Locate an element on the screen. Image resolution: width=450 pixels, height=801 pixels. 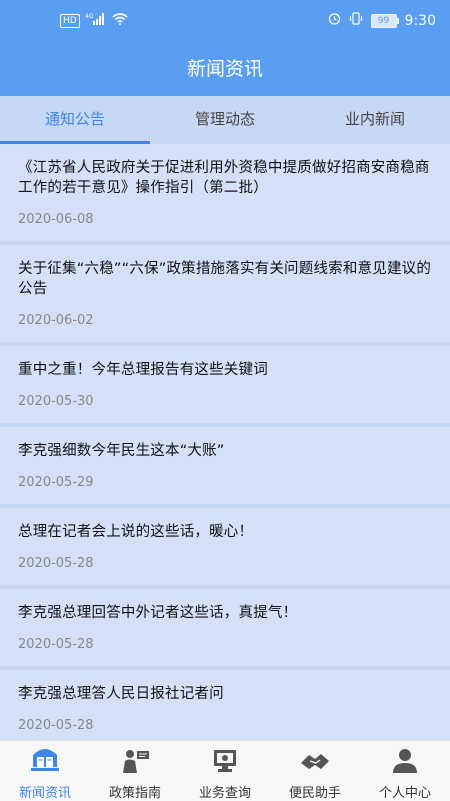
news-icon is located at coordinates (45, 764).